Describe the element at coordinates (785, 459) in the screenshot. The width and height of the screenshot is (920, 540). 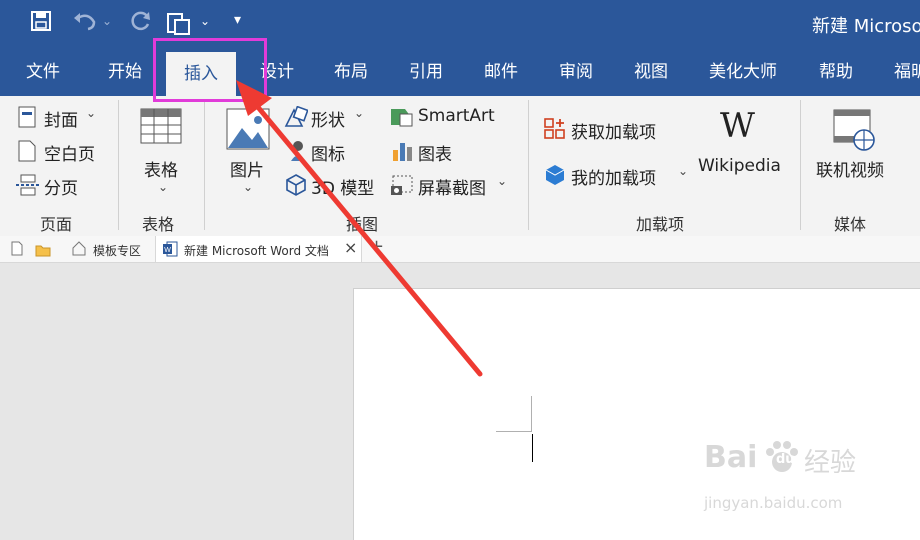
I see `watermark-brand-suffix: du` at that location.